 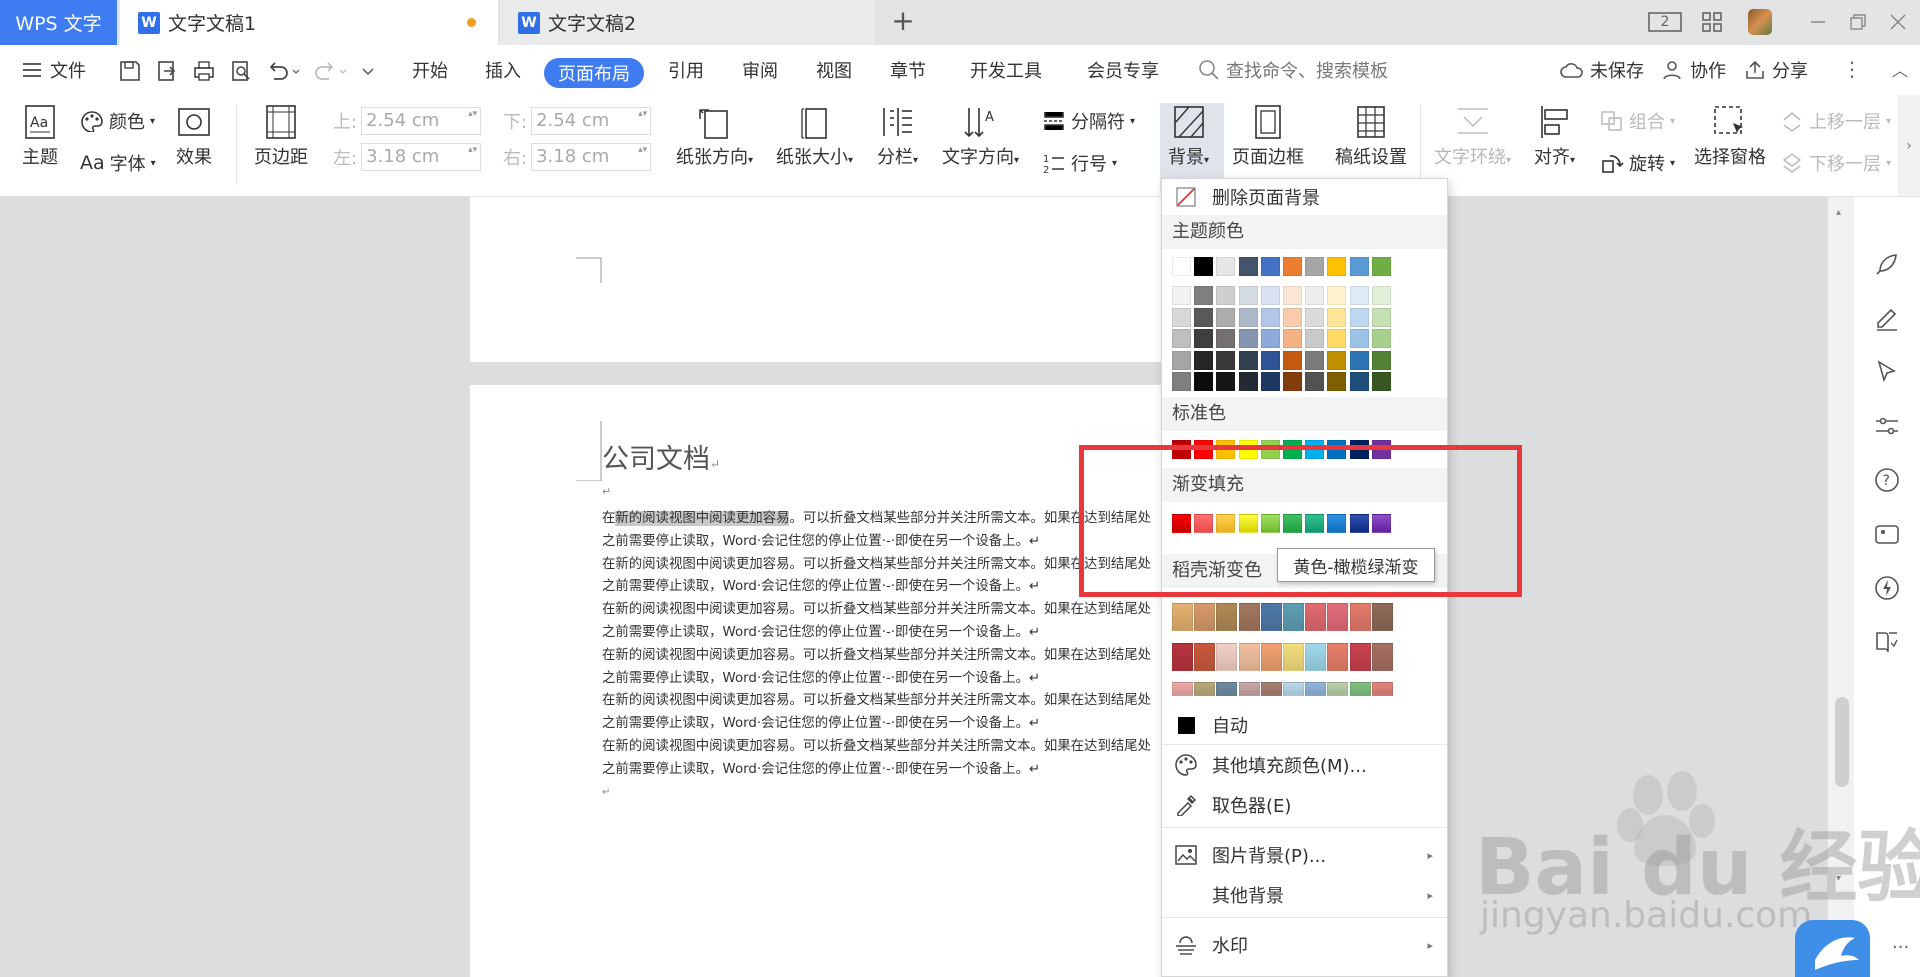 I want to click on font-button: Aa 字体 ▾, so click(x=118, y=163).